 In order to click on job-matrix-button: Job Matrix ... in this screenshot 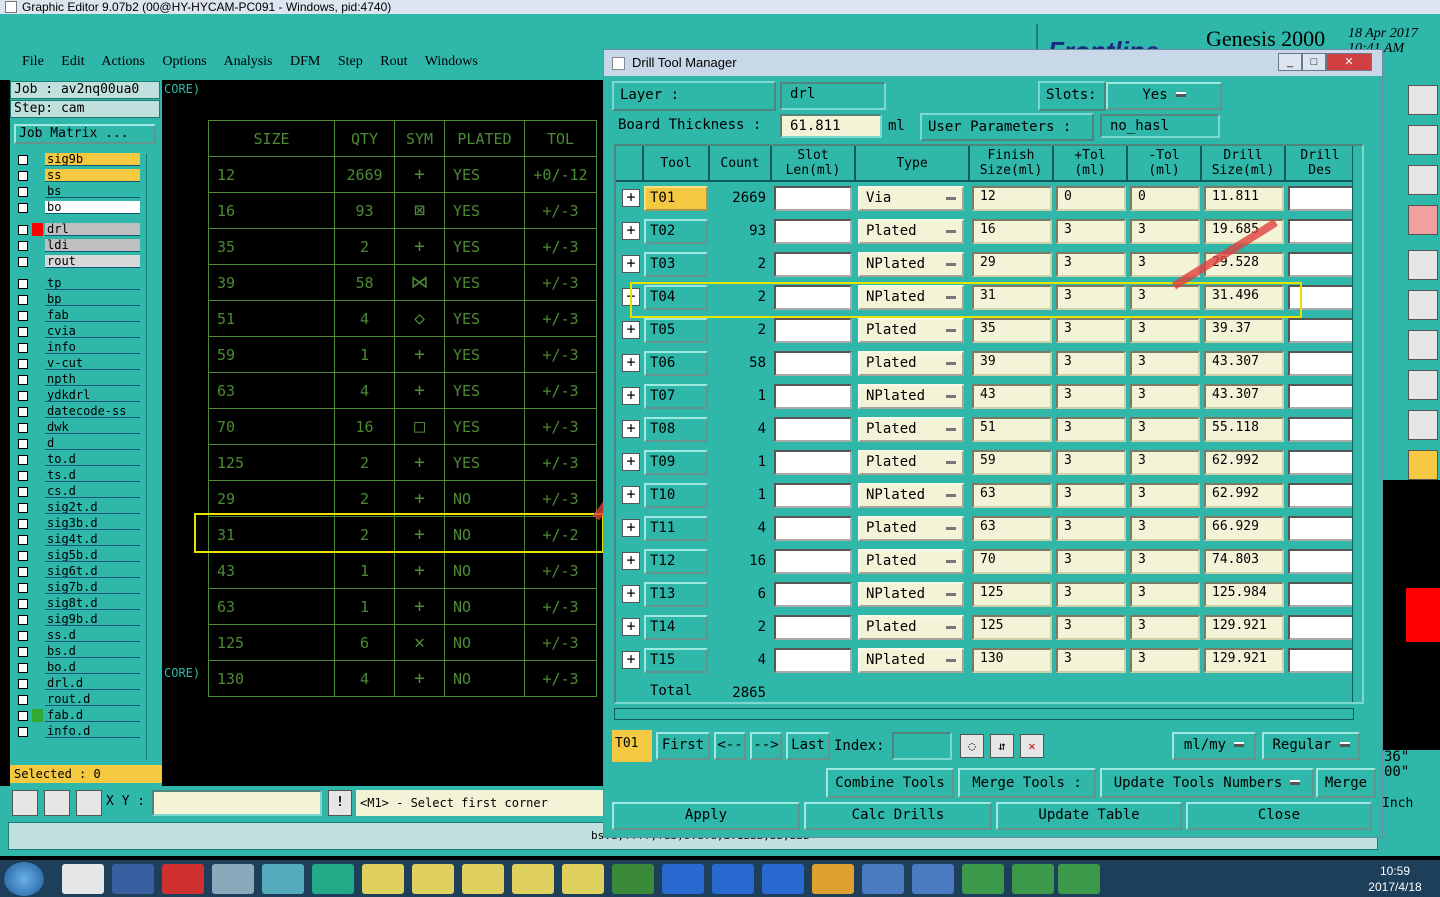, I will do `click(85, 134)`.